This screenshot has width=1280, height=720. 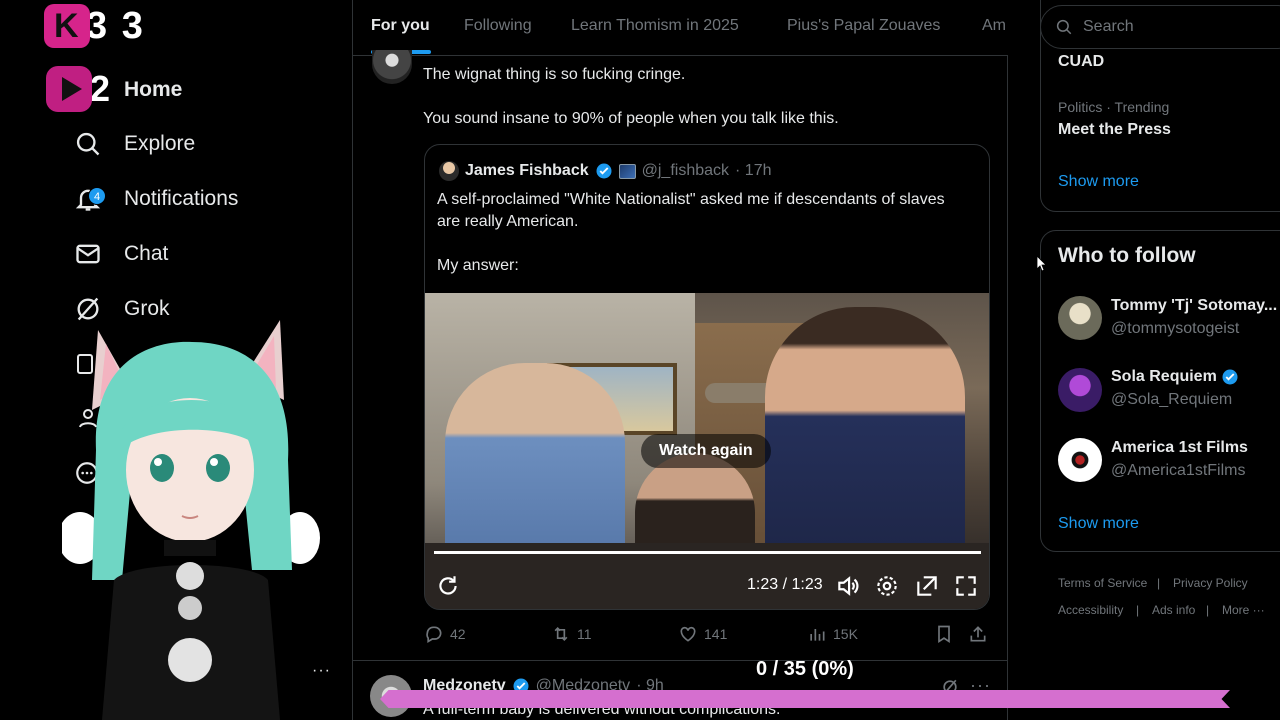 I want to click on quoted-post-header: James Fishback @j_fishback · 17h, so click(x=605, y=171).